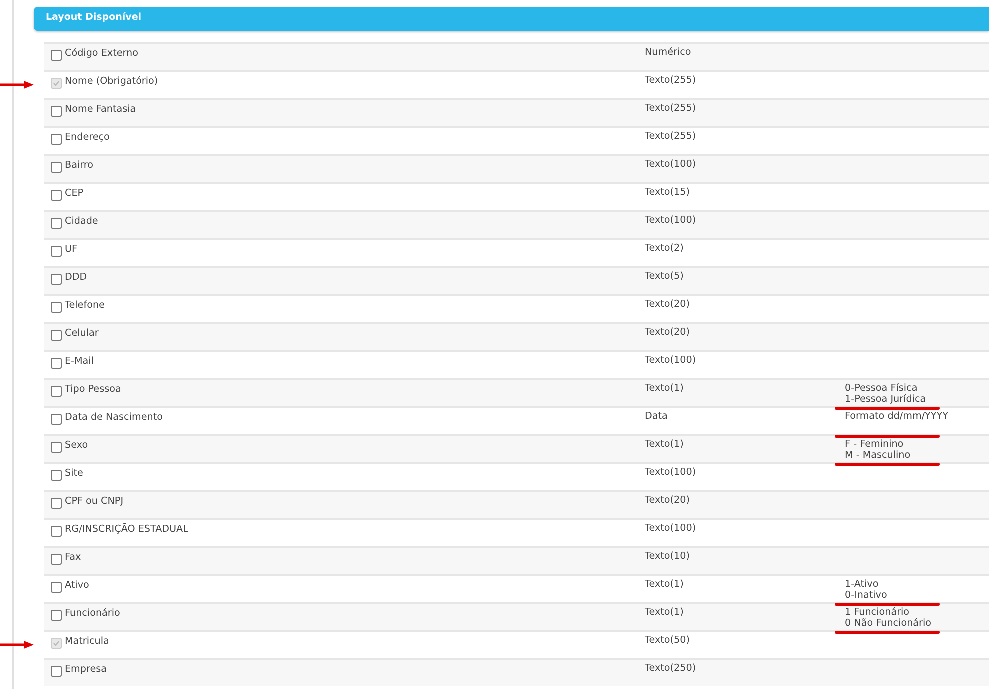 The image size is (989, 689). Describe the element at coordinates (656, 416) in the screenshot. I see `field-type: Data` at that location.